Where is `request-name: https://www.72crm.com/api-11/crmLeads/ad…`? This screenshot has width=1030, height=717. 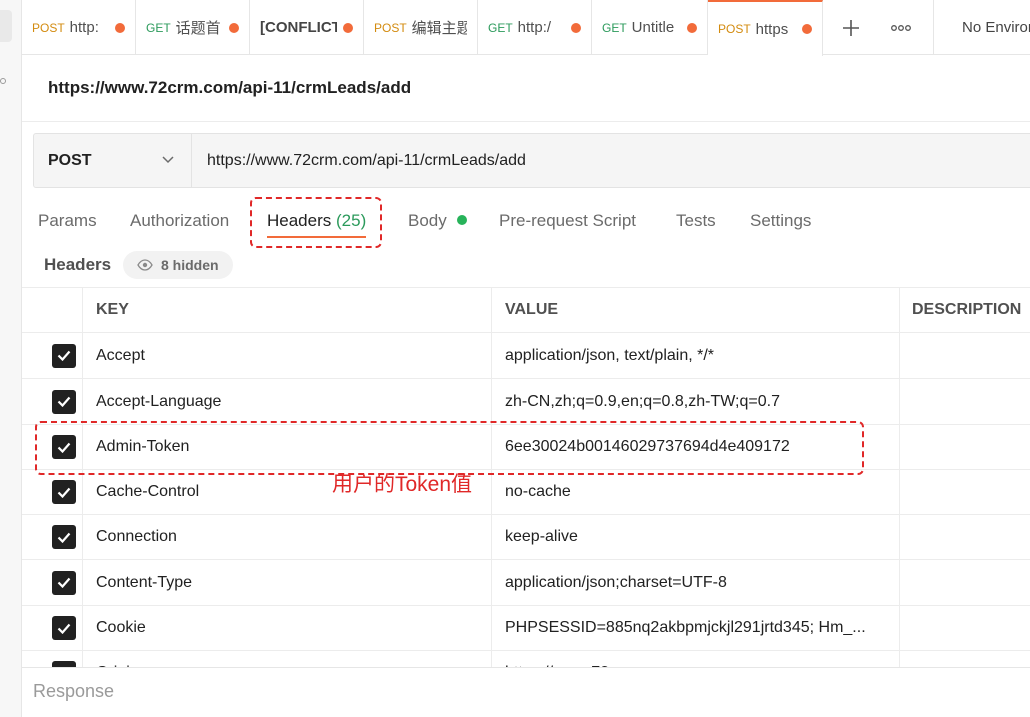 request-name: https://www.72crm.com/api-11/crmLeads/ad… is located at coordinates (229, 88).